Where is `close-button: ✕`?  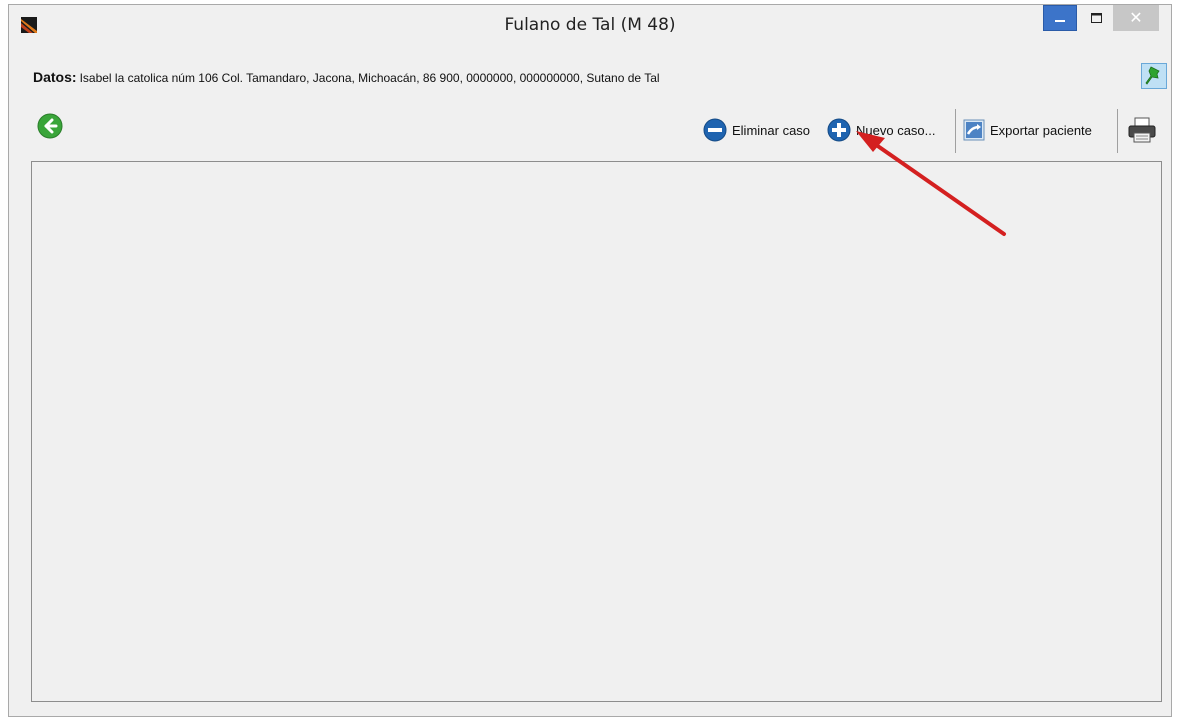 close-button: ✕ is located at coordinates (1136, 18).